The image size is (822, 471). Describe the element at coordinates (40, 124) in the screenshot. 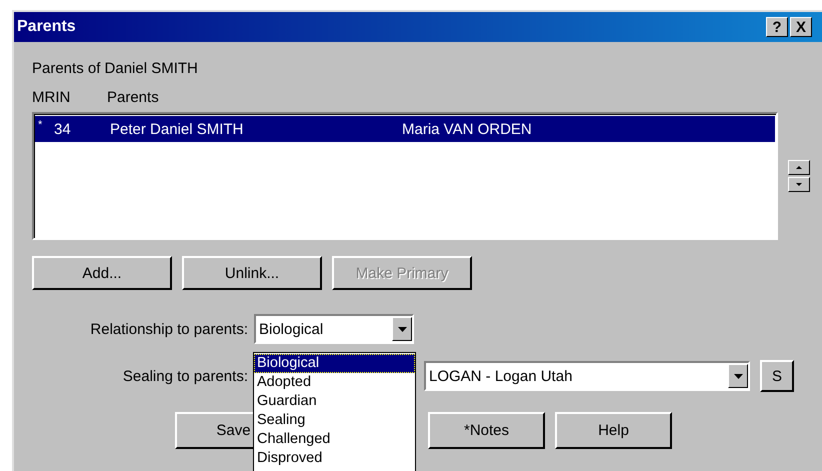

I see `primary-mark: *` at that location.